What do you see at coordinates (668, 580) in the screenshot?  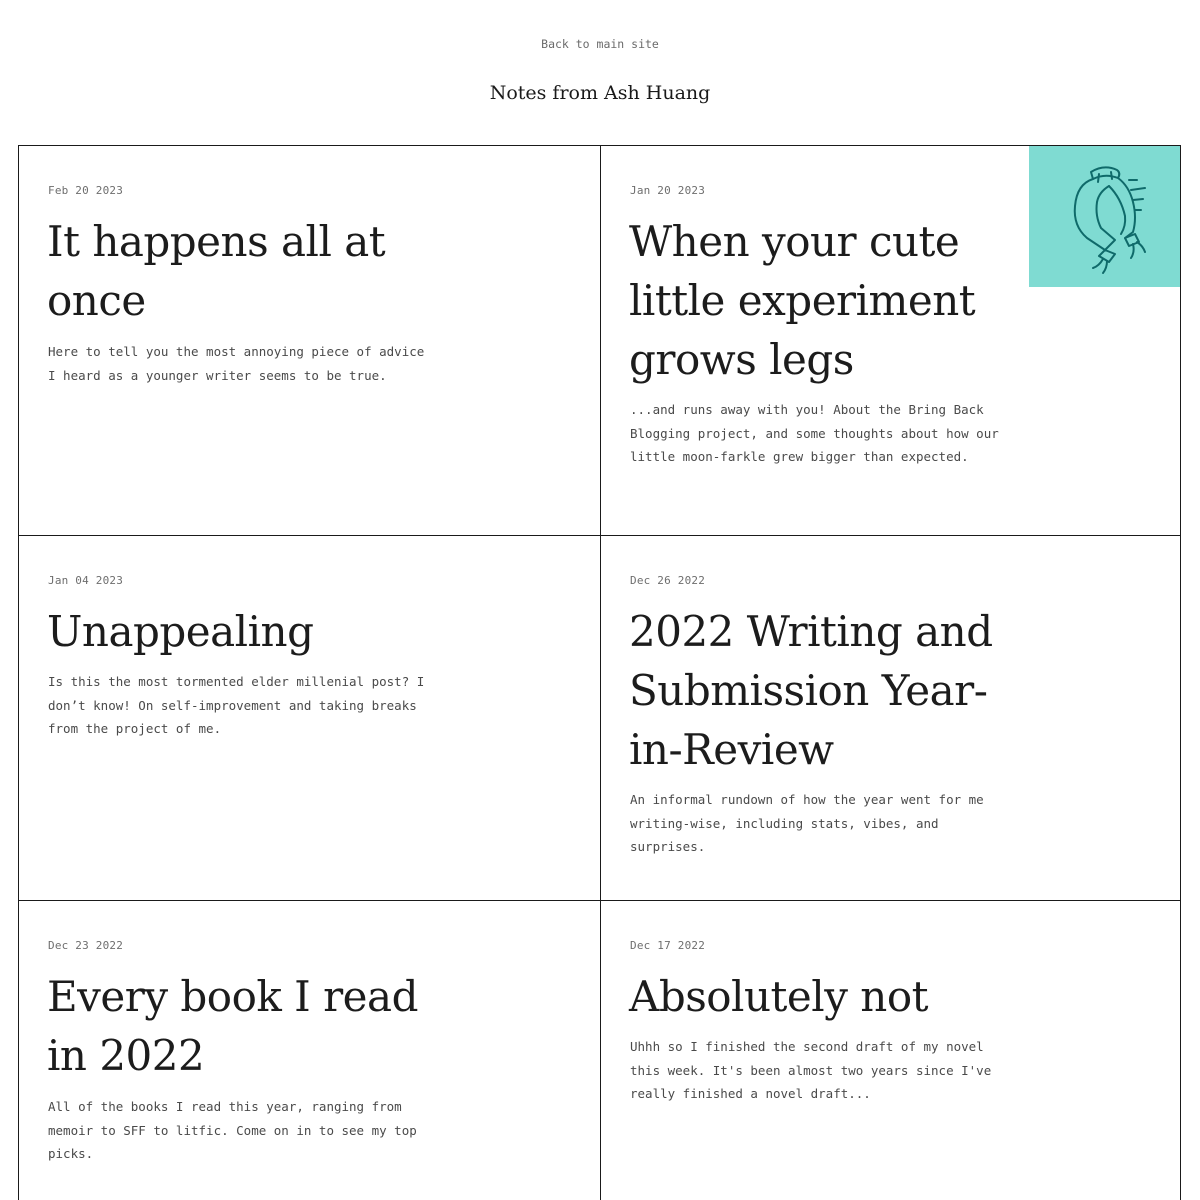 I see `post-date: Dec 26 2022` at bounding box center [668, 580].